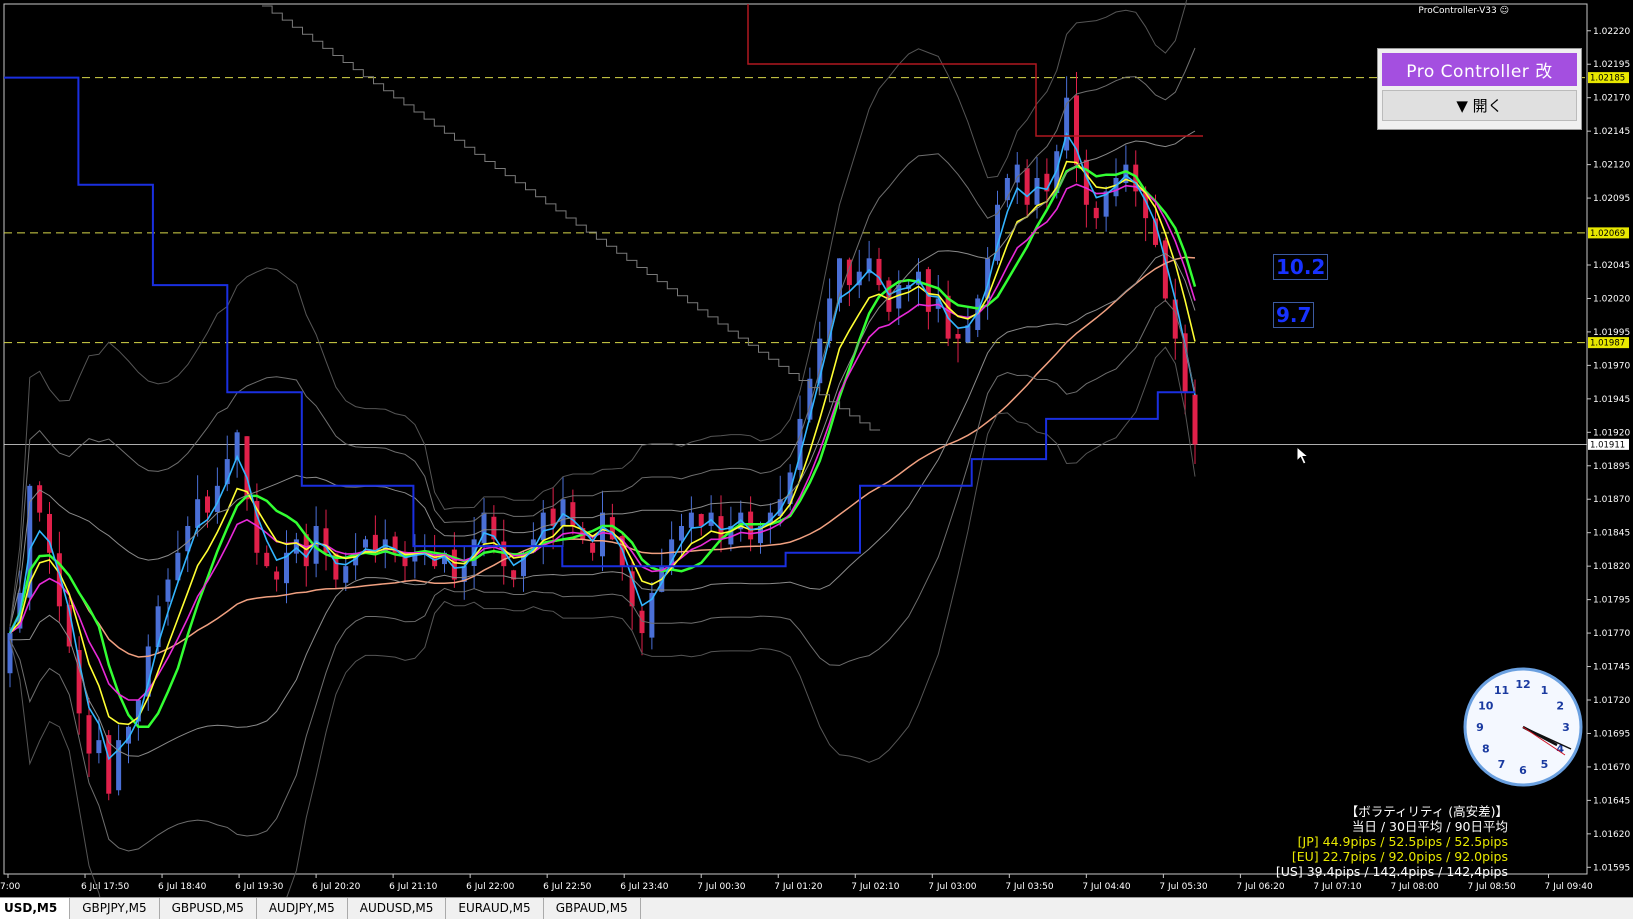  I want to click on x-tick-label: 7 Jul 03:50, so click(1029, 887).